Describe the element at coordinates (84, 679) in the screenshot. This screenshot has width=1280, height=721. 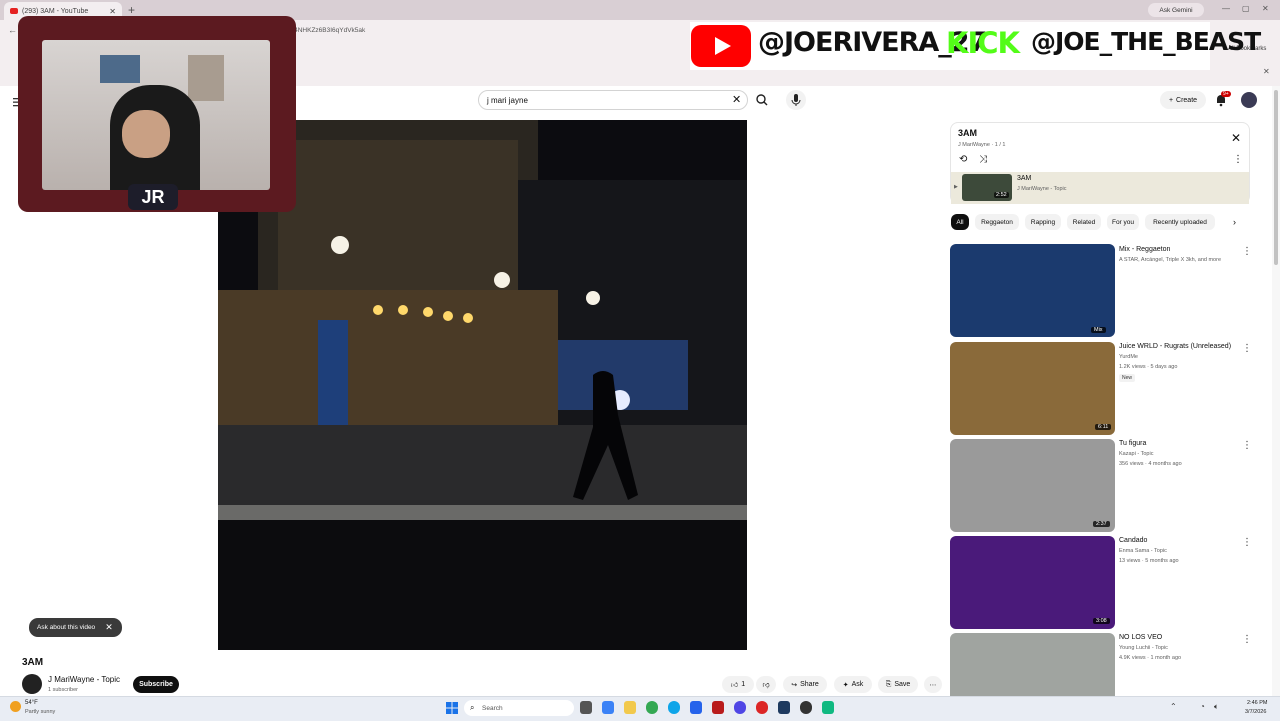
I see `channel-name: J MariWayne - Topic` at that location.